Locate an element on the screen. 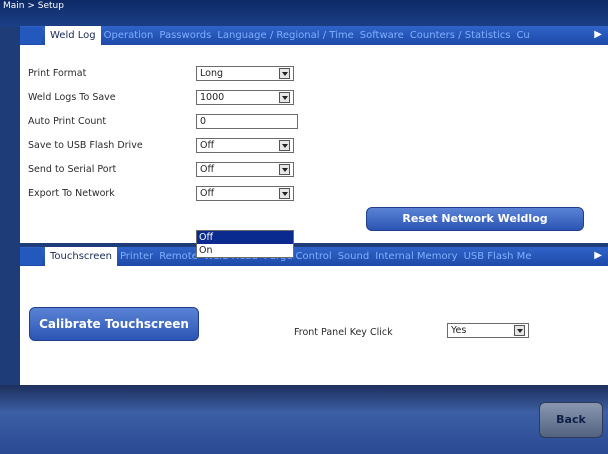  tab-passwords: Passwords is located at coordinates (185, 35).